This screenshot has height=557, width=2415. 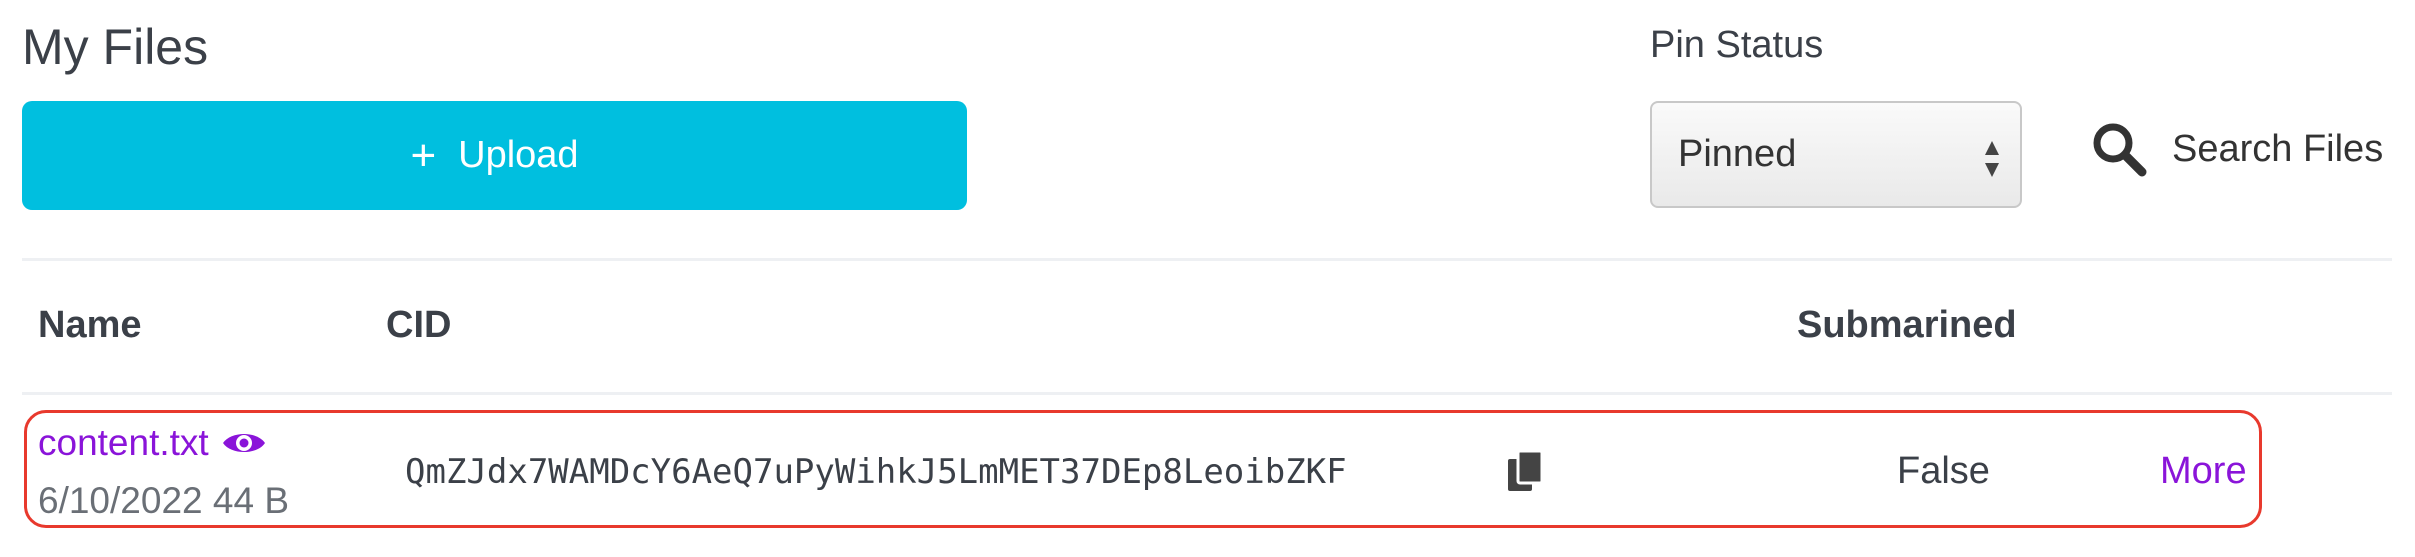 I want to click on search-files: Search Files, so click(x=2236, y=149).